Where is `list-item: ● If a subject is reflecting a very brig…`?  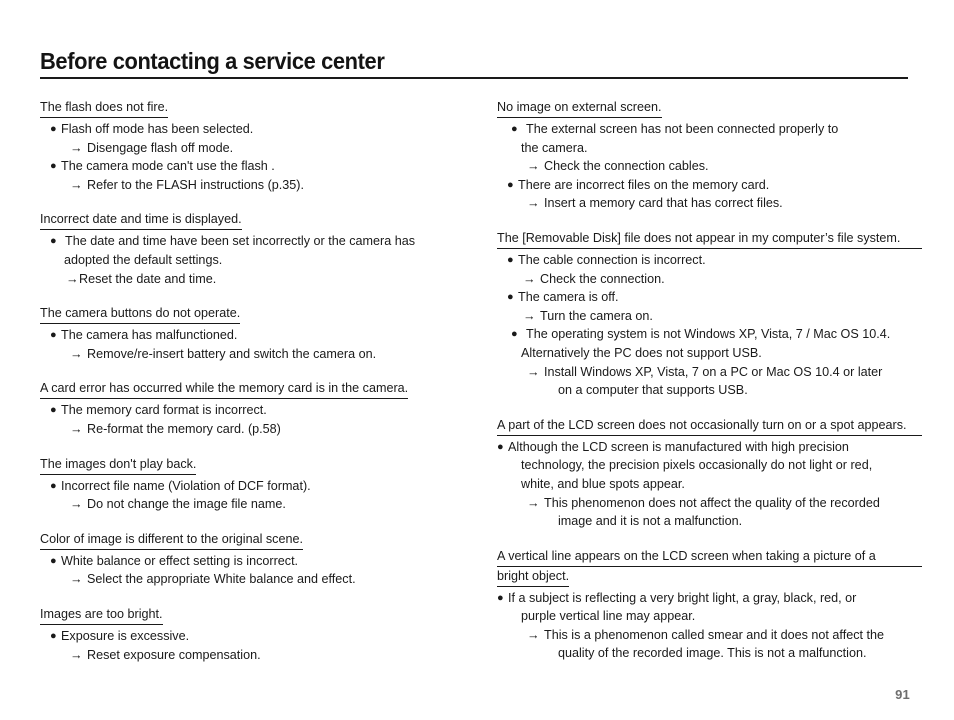
list-item: ● If a subject is reflecting a very brig… is located at coordinates (709, 598).